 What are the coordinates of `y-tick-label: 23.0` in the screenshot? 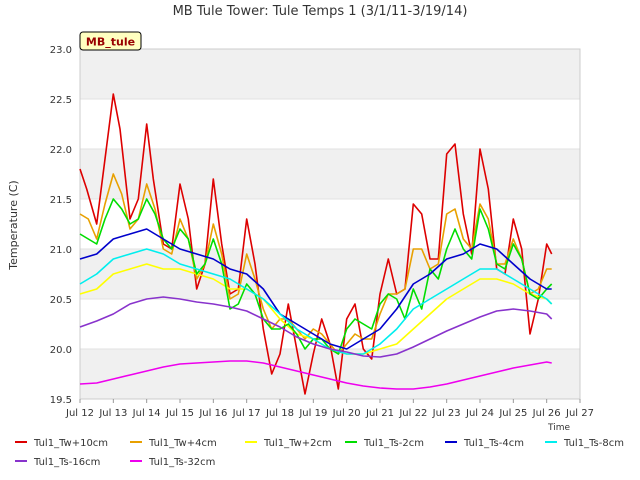 It's located at (61, 50).